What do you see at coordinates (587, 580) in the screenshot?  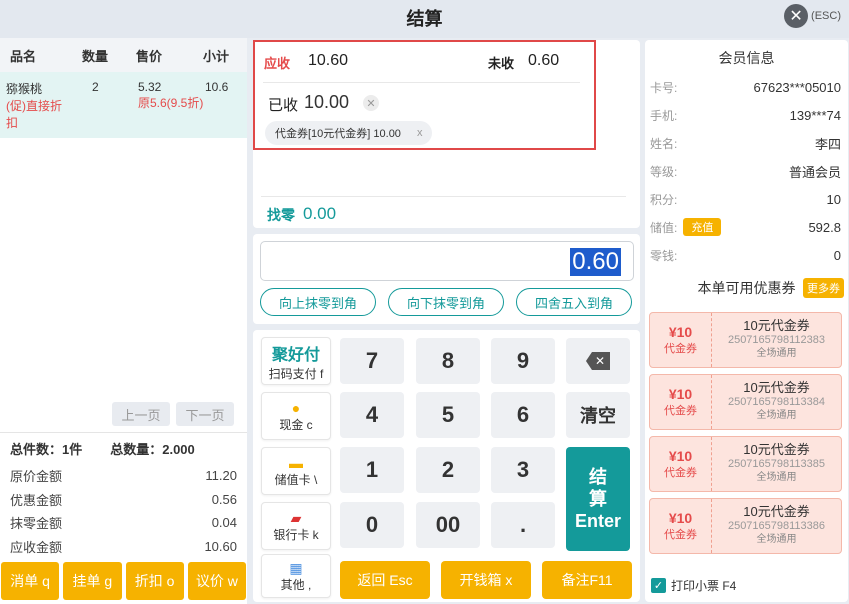 I see `note-button: 备注F11` at bounding box center [587, 580].